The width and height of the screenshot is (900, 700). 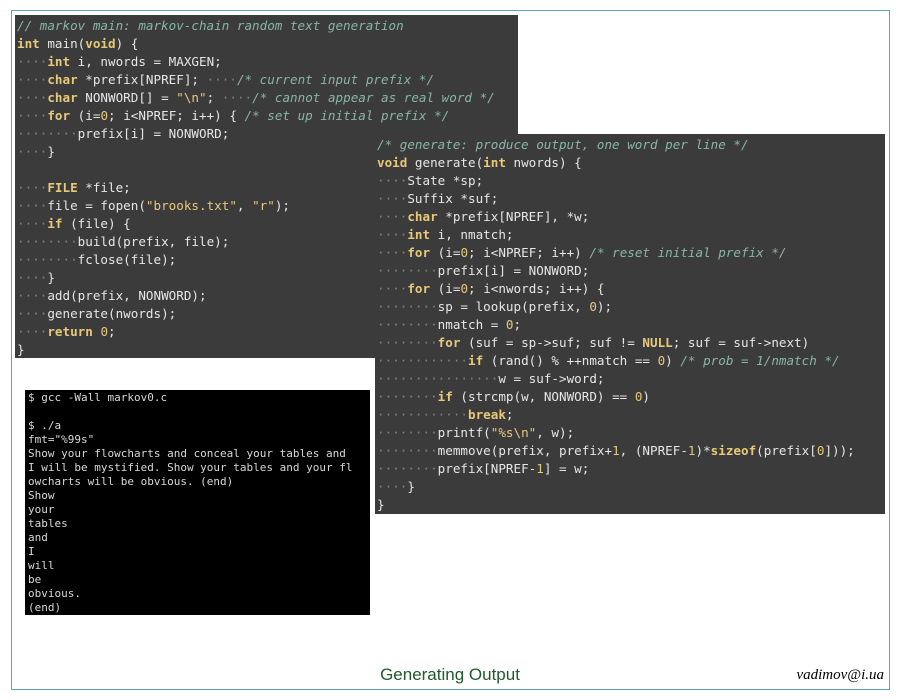 I want to click on code-token: FILE, so click(x=62, y=187).